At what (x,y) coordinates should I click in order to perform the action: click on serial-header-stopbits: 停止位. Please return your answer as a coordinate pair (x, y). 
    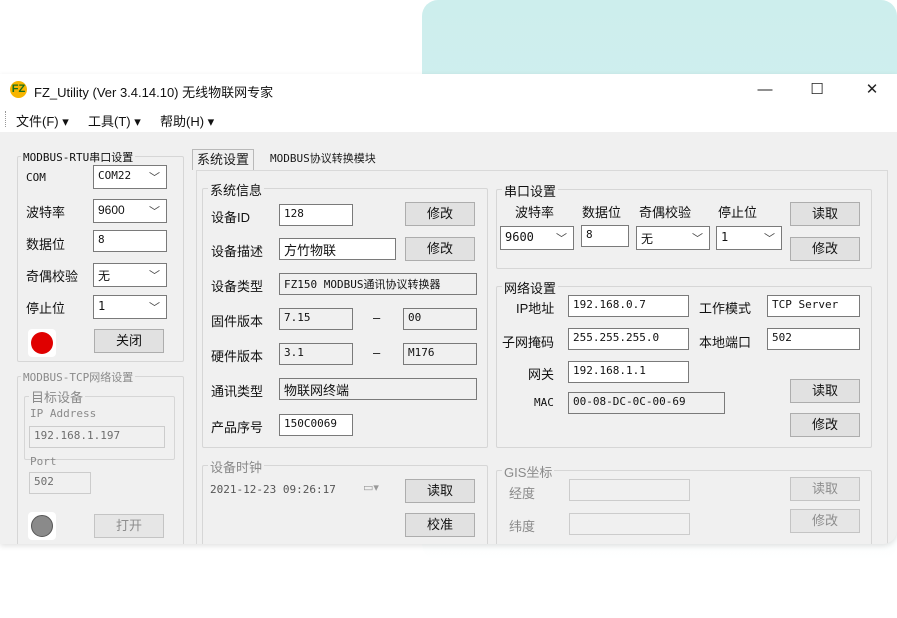
    Looking at the image, I should click on (738, 212).